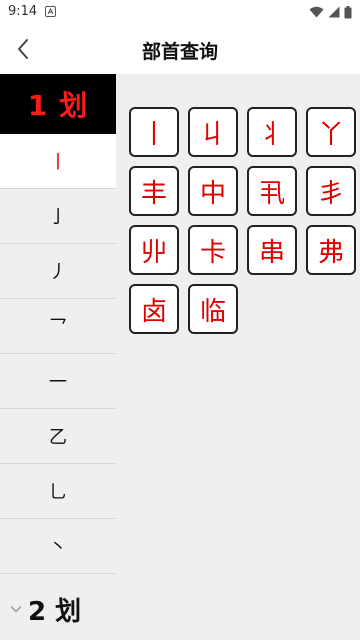 The width and height of the screenshot is (360, 640). I want to click on stroke-item: 乛, so click(58, 326).